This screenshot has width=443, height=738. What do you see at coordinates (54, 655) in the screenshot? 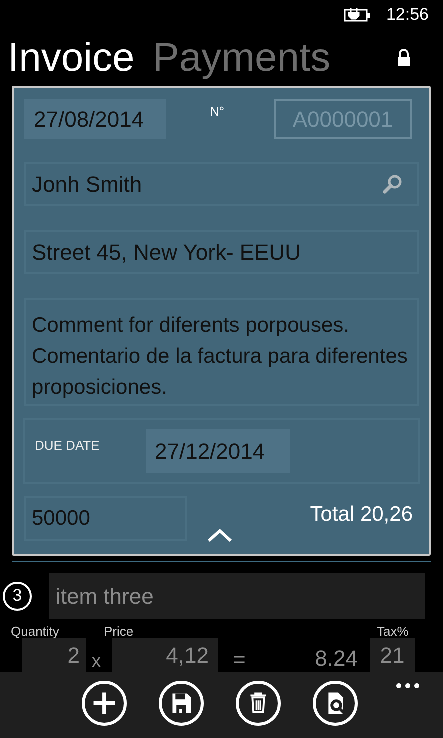
I see `quantity-field: 2` at bounding box center [54, 655].